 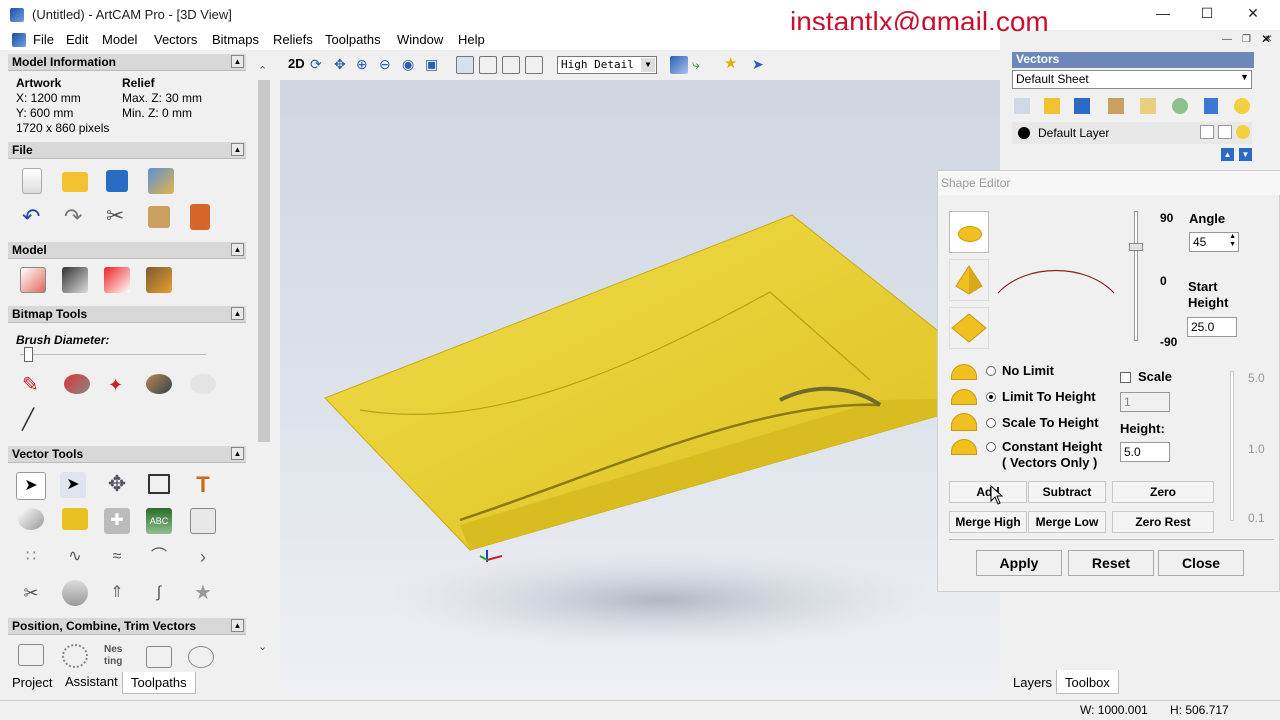 What do you see at coordinates (761, 65) in the screenshot?
I see `material-icon: ➤` at bounding box center [761, 65].